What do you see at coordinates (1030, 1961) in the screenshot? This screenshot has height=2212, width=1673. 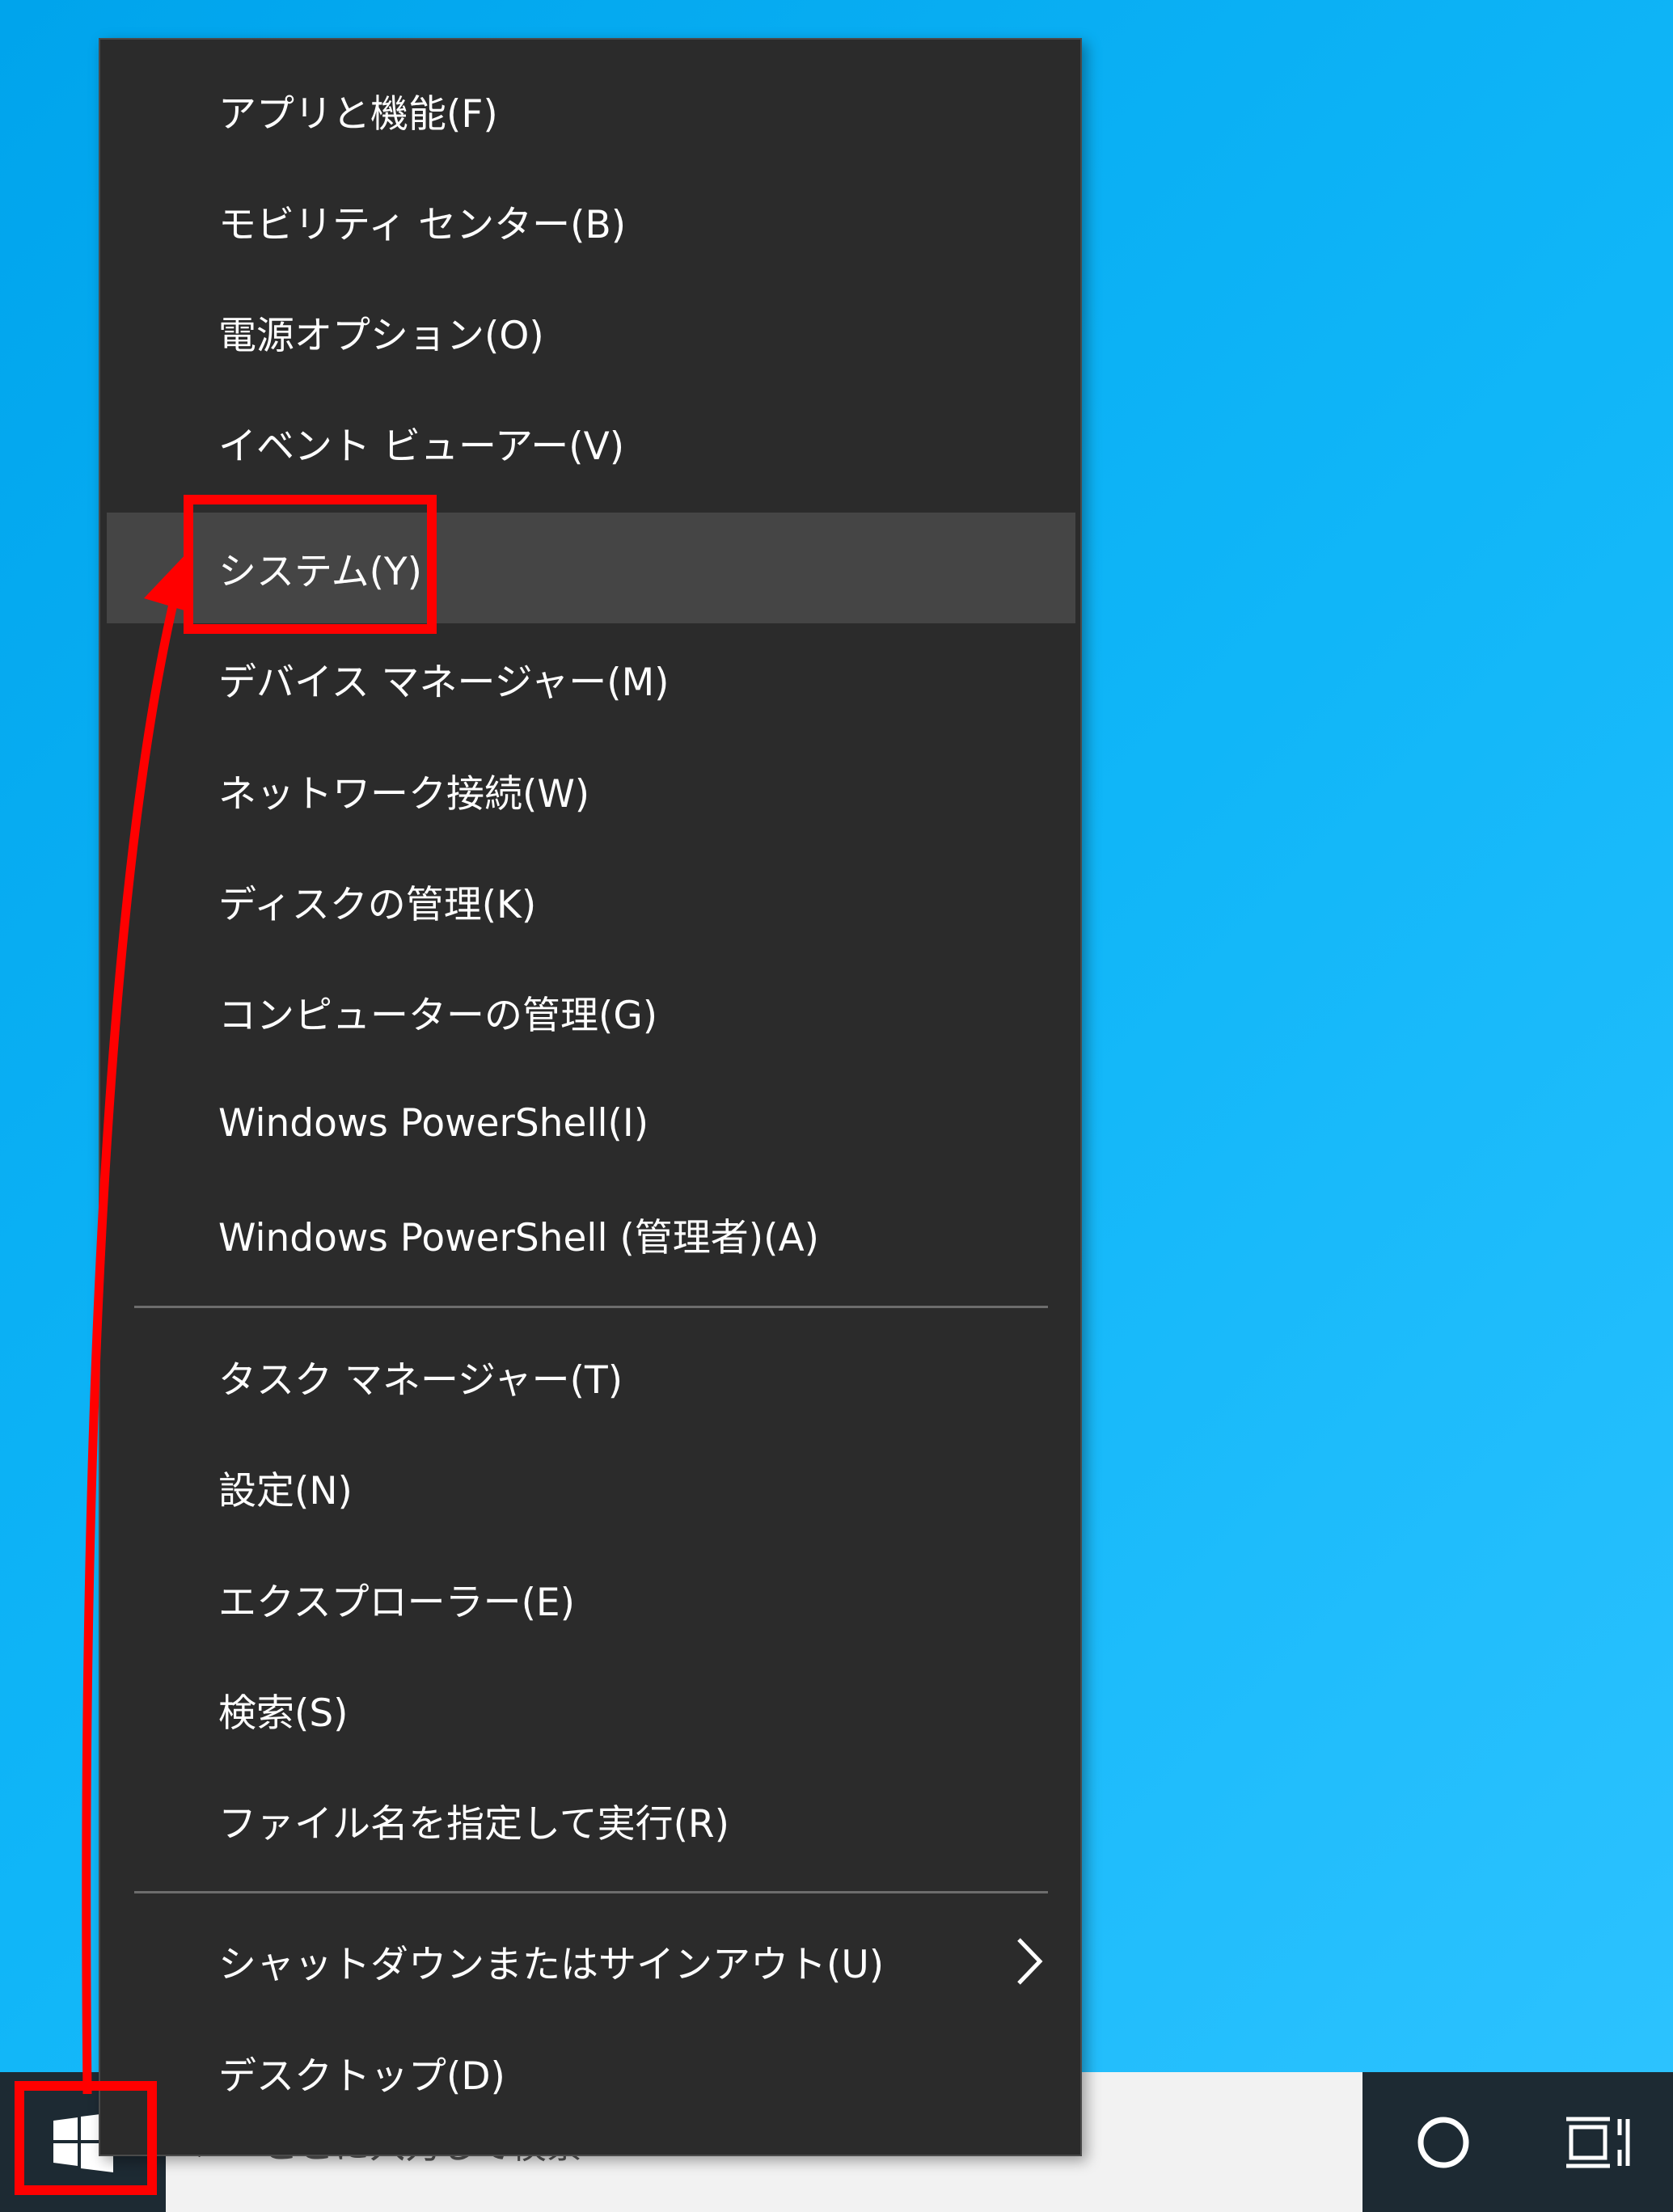 I see `chevron-right-icon` at bounding box center [1030, 1961].